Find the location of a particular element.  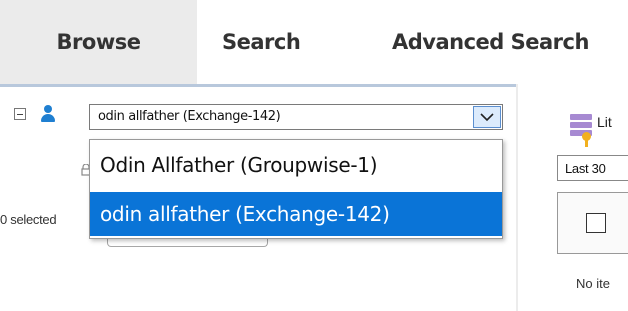

dropdown-option: Odin Allfather (Groupwise-1) is located at coordinates (296, 165).